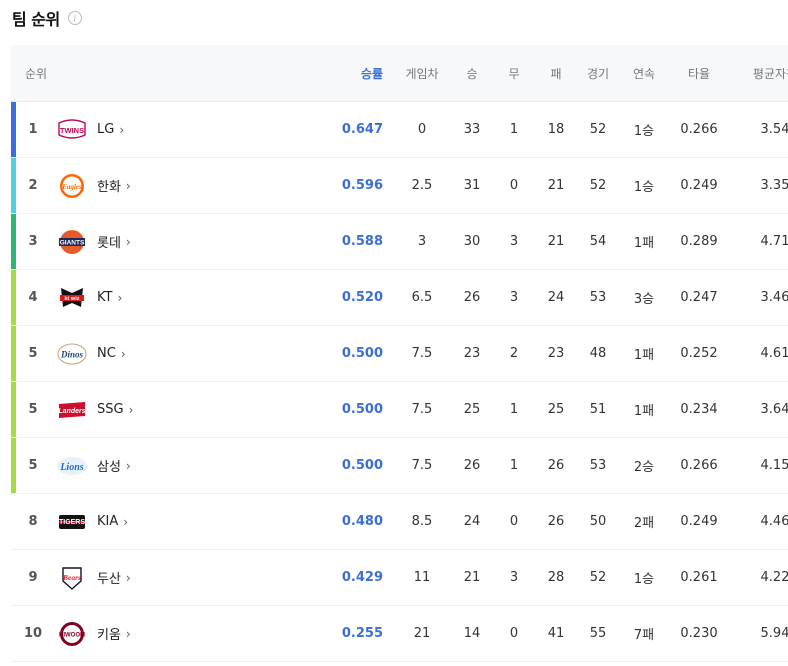 This screenshot has width=788, height=666. I want to click on win-pct-cell: 0.588, so click(362, 241).